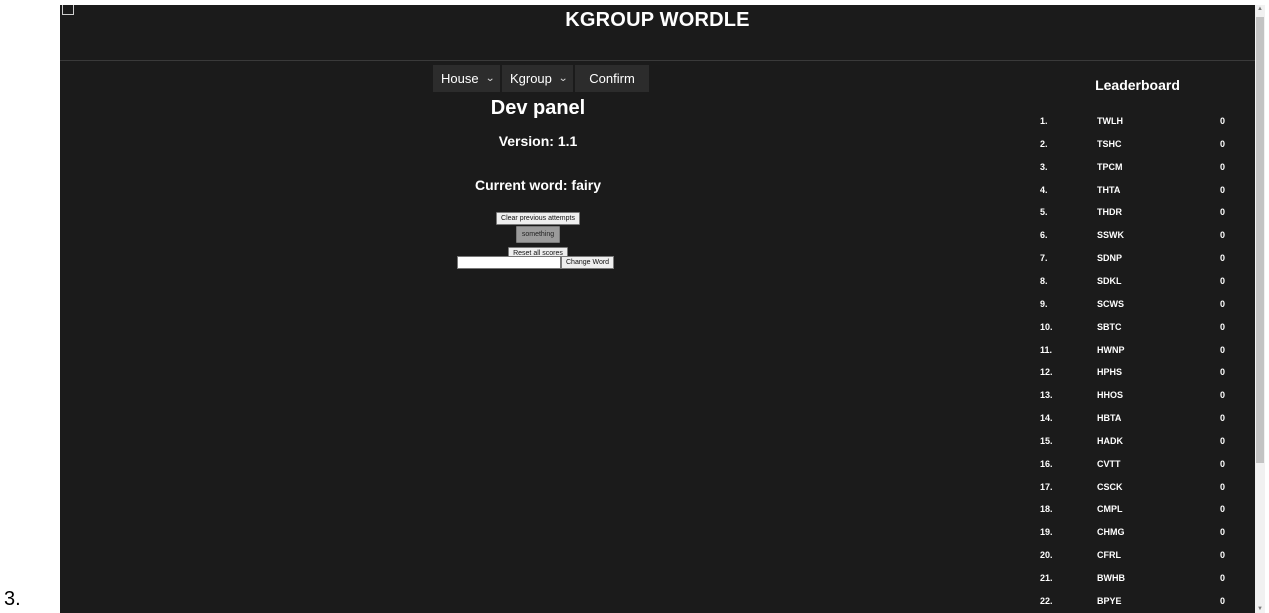 The image size is (1269, 613). Describe the element at coordinates (1046, 326) in the screenshot. I see `leaderboard-rank: 10.` at that location.